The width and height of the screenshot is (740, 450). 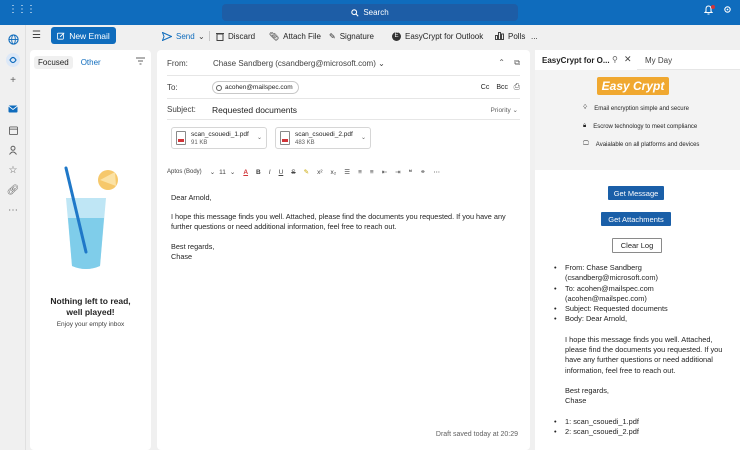 What do you see at coordinates (517, 36) in the screenshot?
I see `polls-label: Polls` at bounding box center [517, 36].